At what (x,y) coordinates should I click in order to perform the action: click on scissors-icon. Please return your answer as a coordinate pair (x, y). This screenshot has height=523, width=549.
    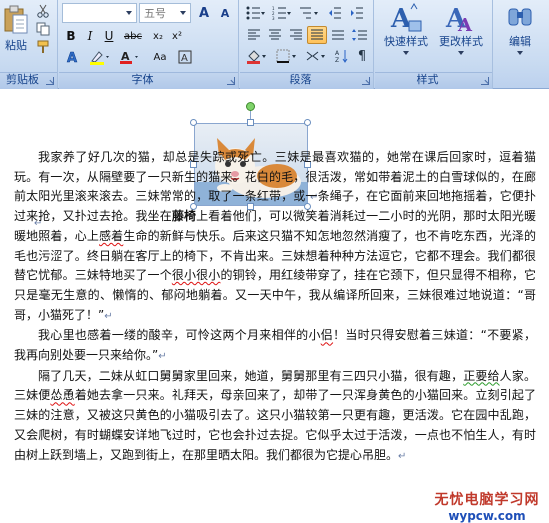
    Looking at the image, I should click on (43, 11).